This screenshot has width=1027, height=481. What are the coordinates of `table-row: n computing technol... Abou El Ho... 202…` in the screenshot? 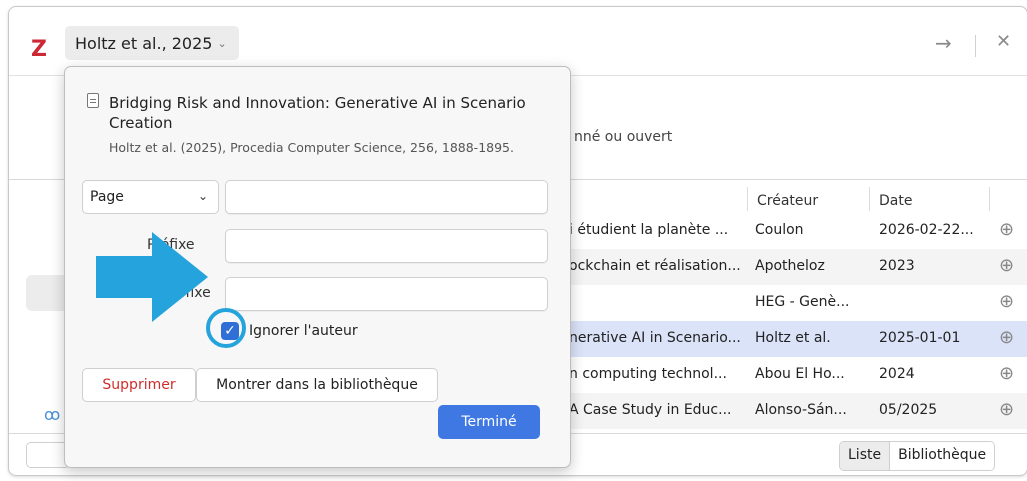 It's located at (798, 375).